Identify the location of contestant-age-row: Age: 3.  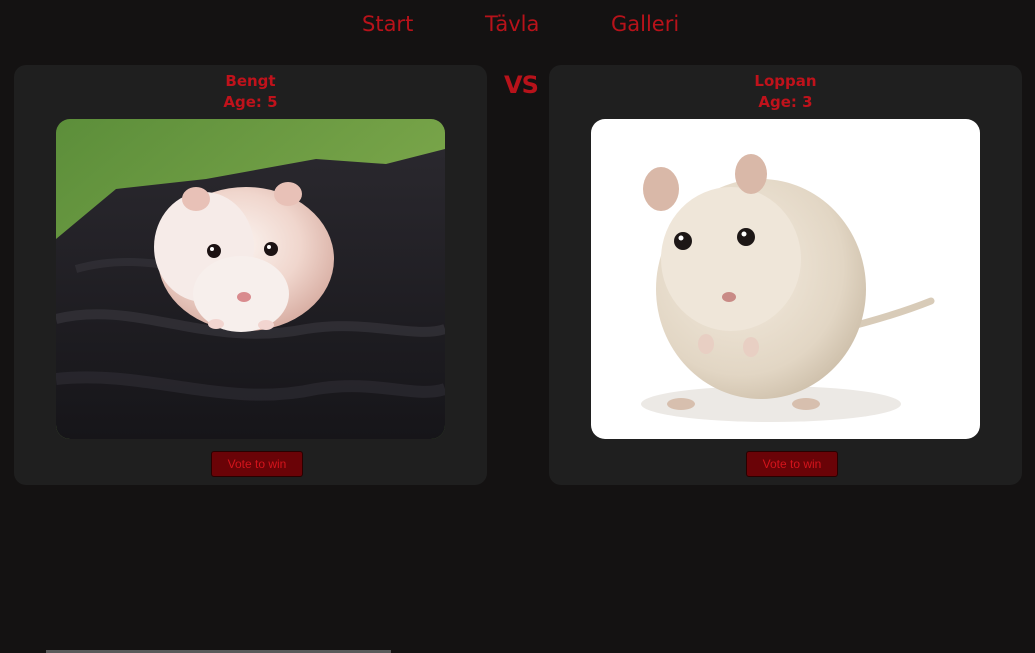
(785, 102).